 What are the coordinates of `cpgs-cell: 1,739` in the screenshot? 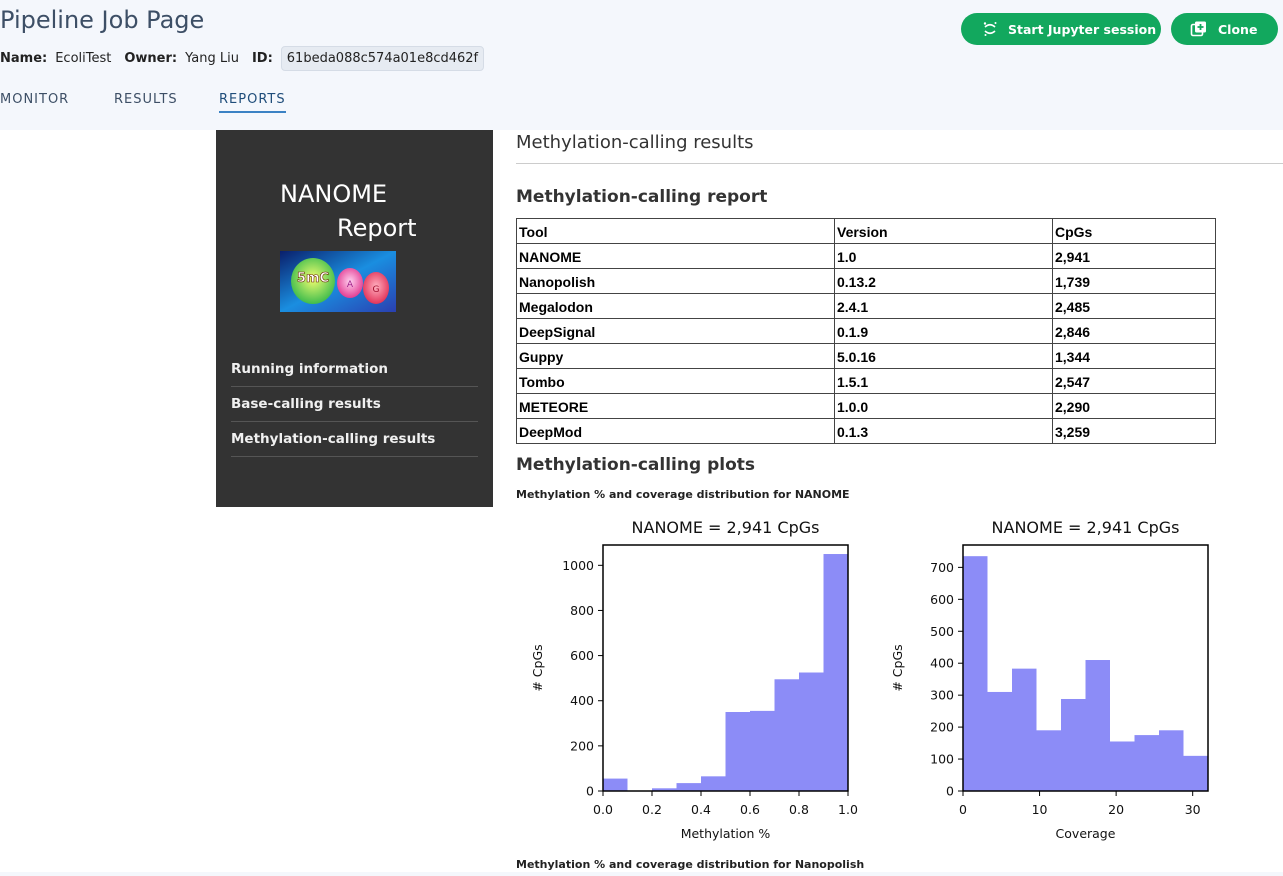 It's located at (1134, 281).